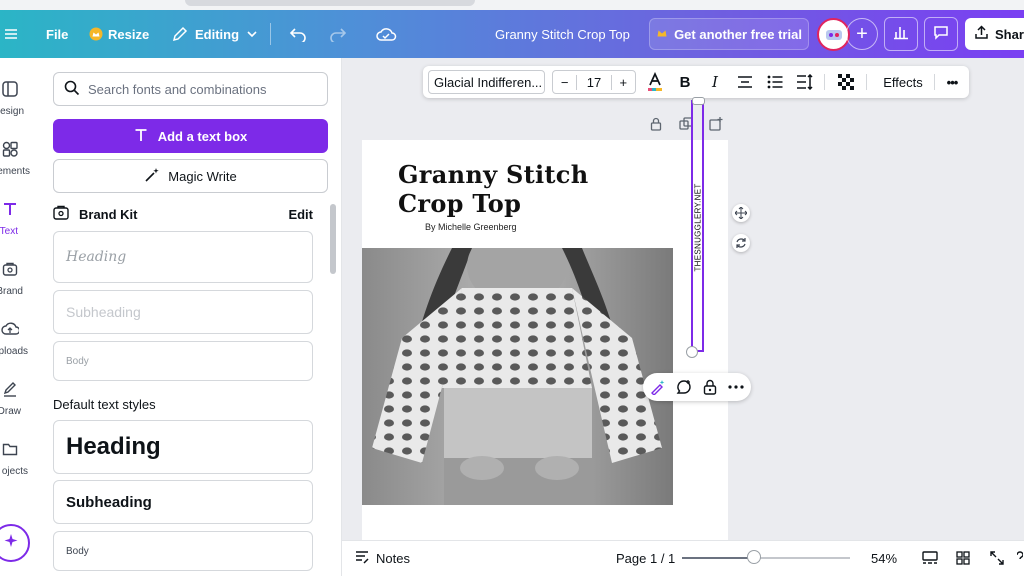  I want to click on brand-kit-label: Brand Kit, so click(108, 214).